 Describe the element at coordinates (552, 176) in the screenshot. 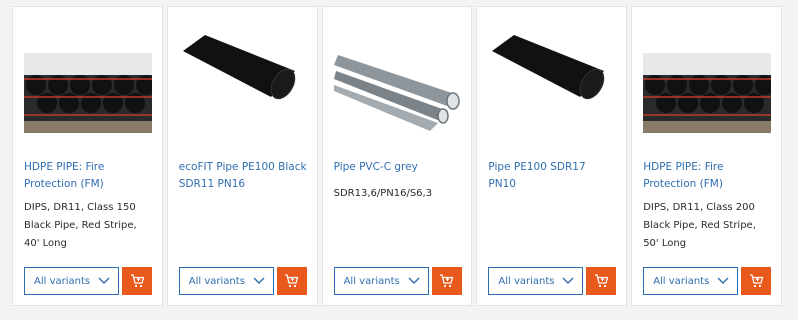

I see `product-title-link: Pipe PE100 SDR17 PN10` at that location.